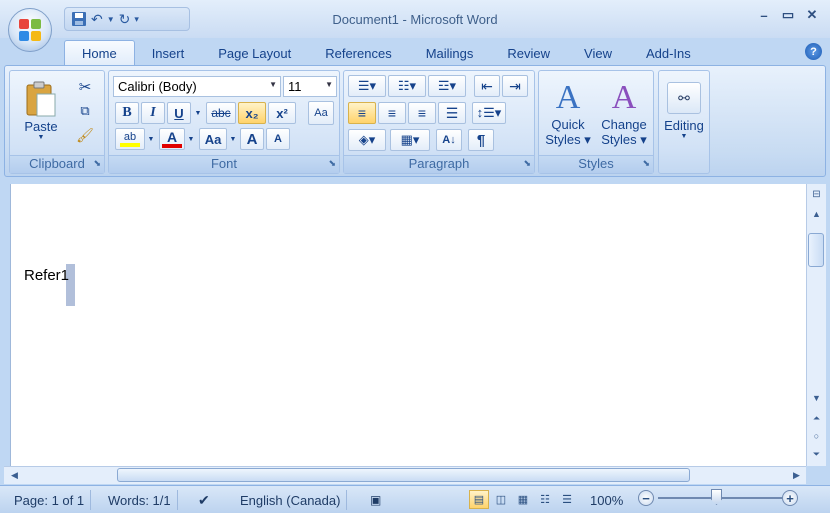 The height and width of the screenshot is (513, 830). What do you see at coordinates (392, 113) in the screenshot?
I see `align-center-icon: ≡` at bounding box center [392, 113].